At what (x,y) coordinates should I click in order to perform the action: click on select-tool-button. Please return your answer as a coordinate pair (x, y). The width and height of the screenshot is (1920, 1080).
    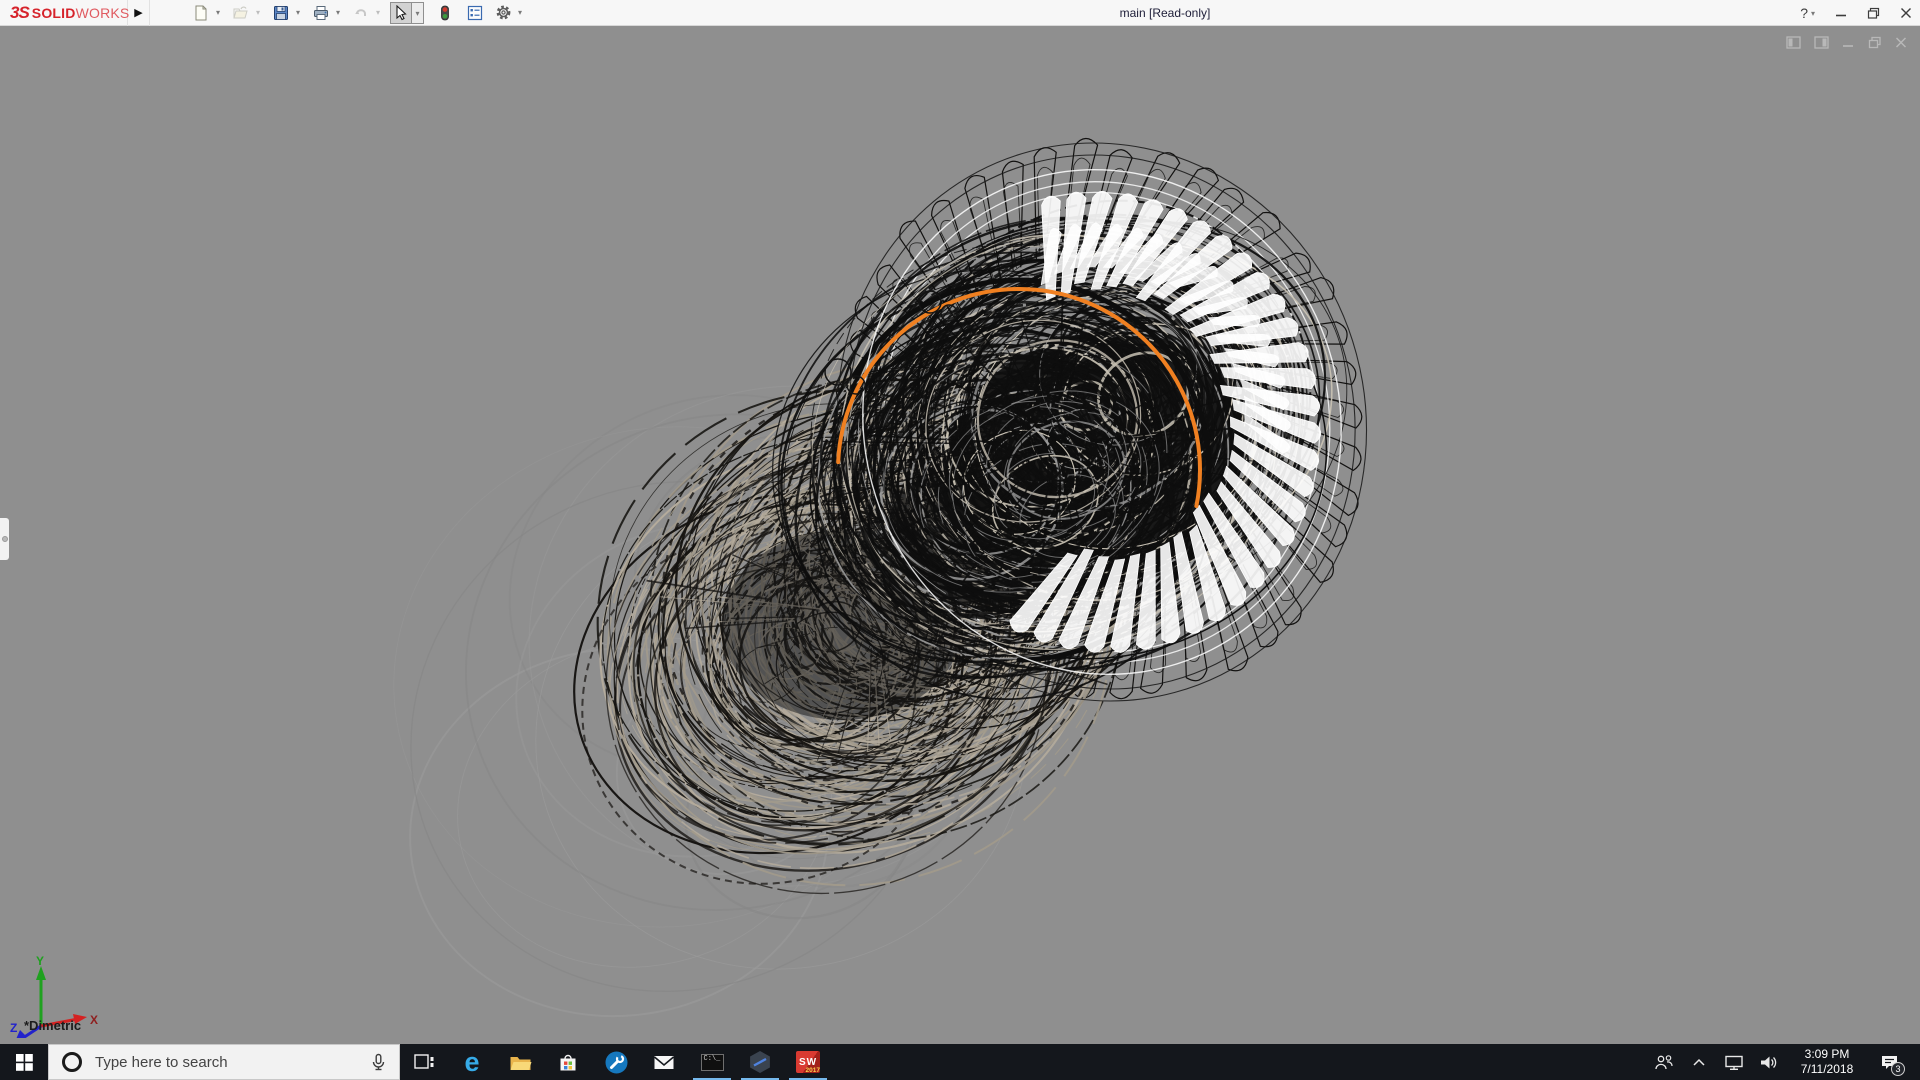
    Looking at the image, I should click on (401, 12).